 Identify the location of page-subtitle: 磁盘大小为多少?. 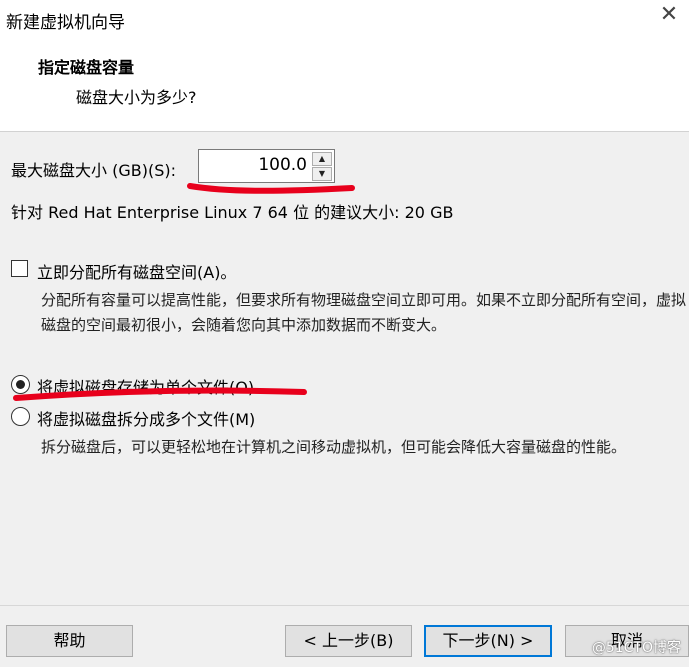
(136, 97).